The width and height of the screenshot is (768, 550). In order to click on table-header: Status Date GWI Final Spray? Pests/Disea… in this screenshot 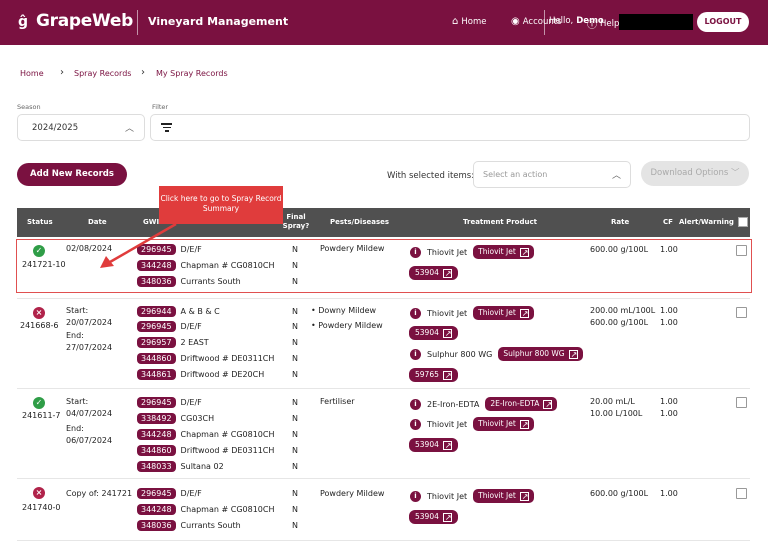, I will do `click(383, 222)`.